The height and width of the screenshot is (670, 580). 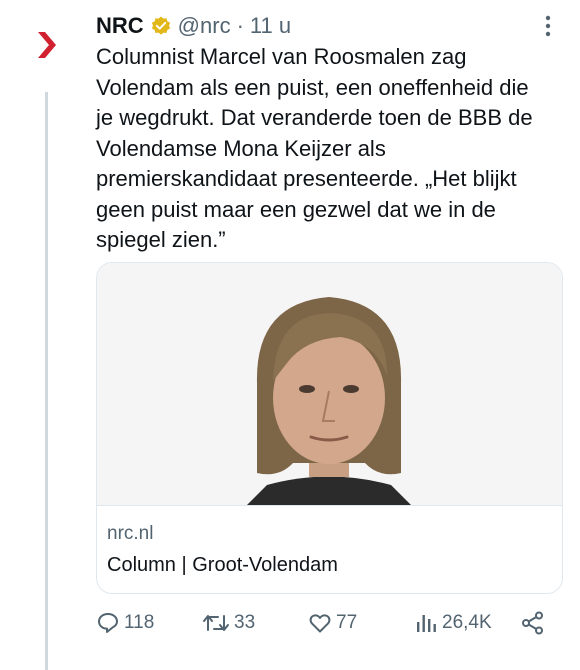 What do you see at coordinates (467, 622) in the screenshot?
I see `view-count: 26,4K` at bounding box center [467, 622].